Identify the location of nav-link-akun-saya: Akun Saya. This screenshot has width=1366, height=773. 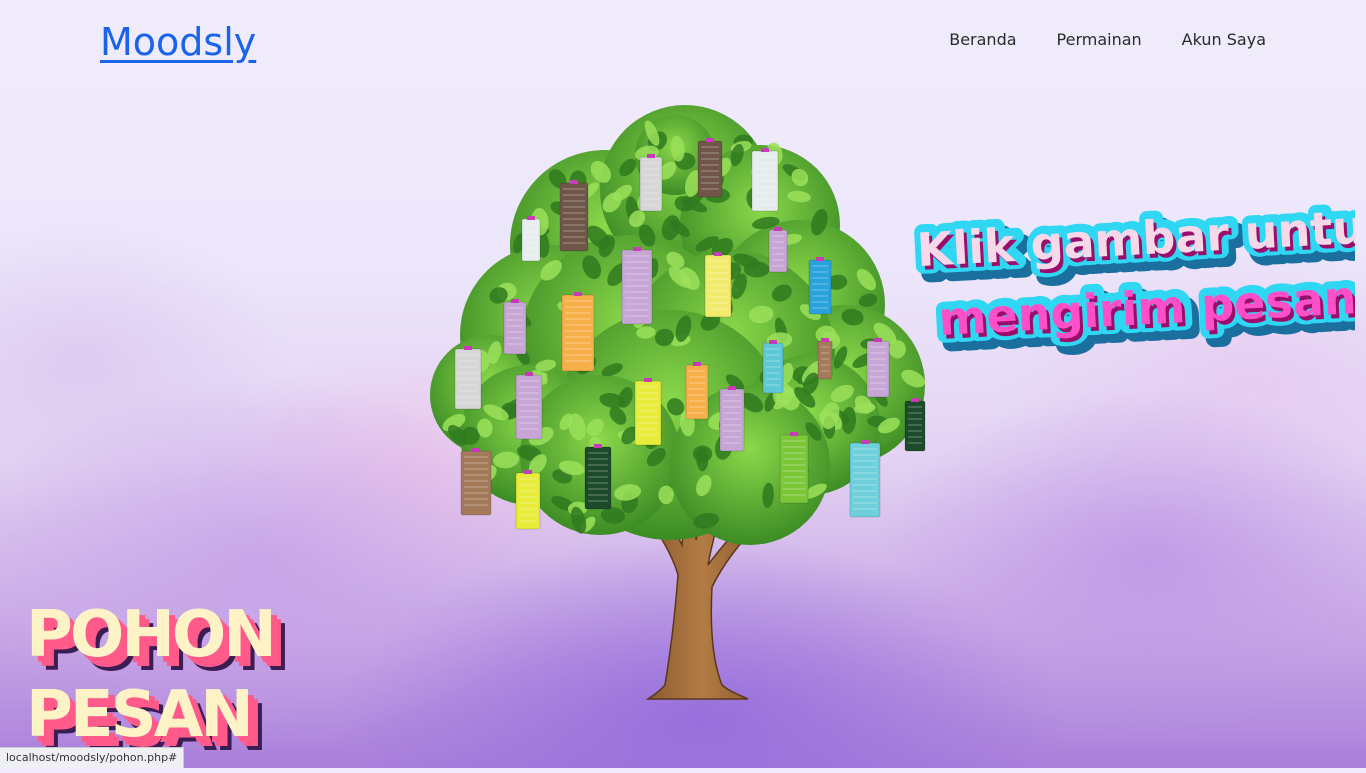
(1224, 39).